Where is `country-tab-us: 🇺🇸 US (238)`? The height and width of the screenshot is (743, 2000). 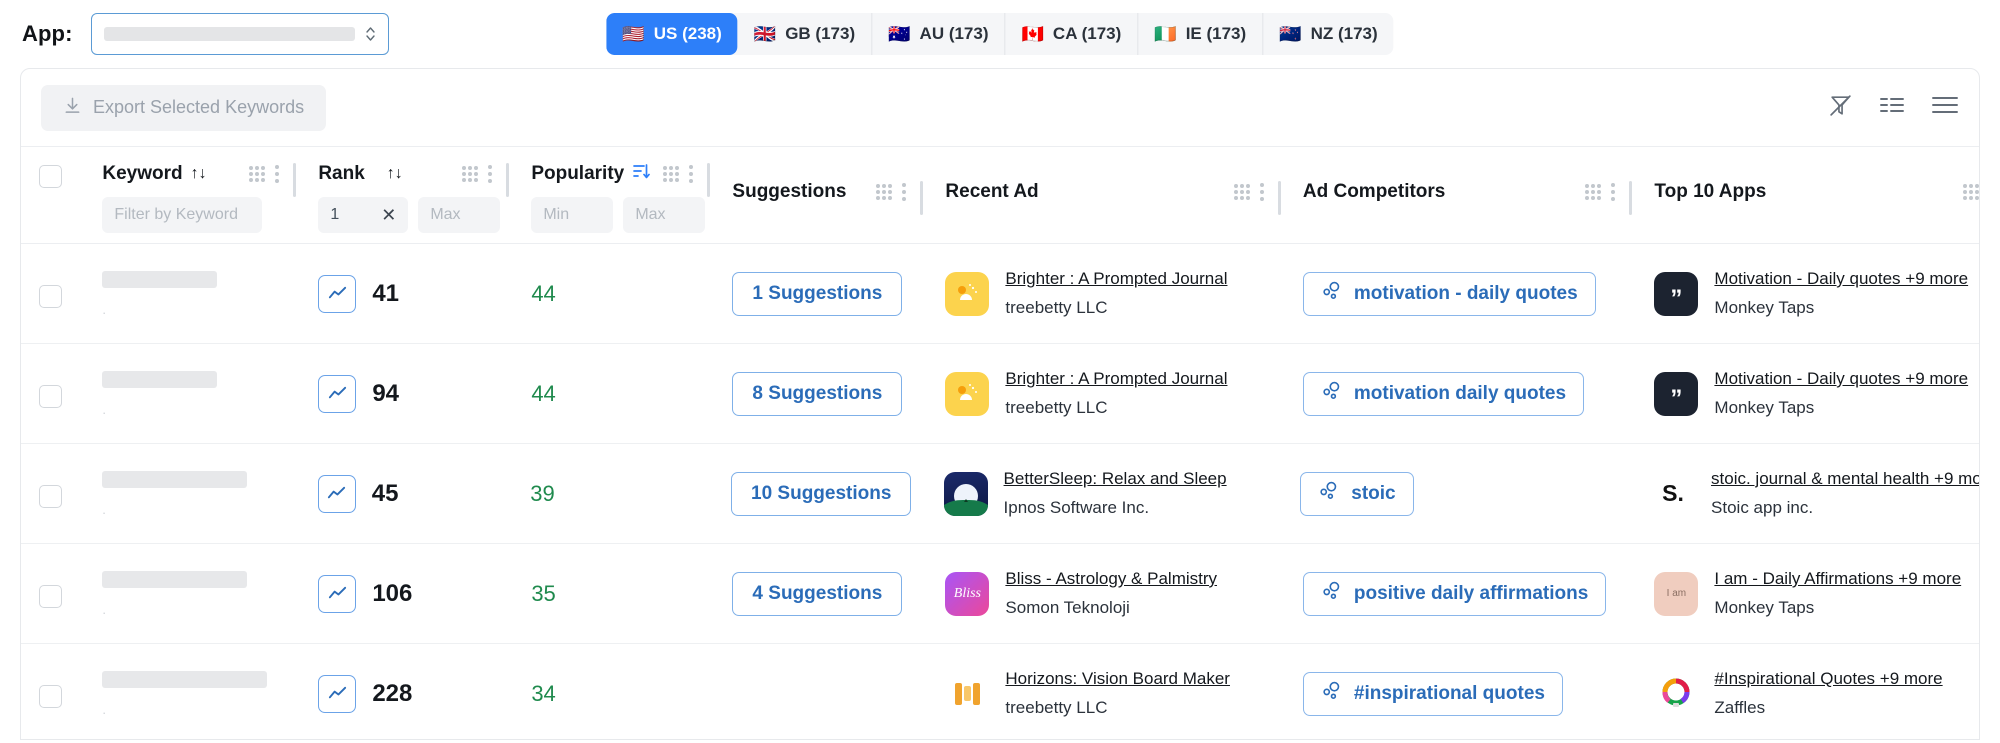 country-tab-us: 🇺🇸 US (238) is located at coordinates (672, 34).